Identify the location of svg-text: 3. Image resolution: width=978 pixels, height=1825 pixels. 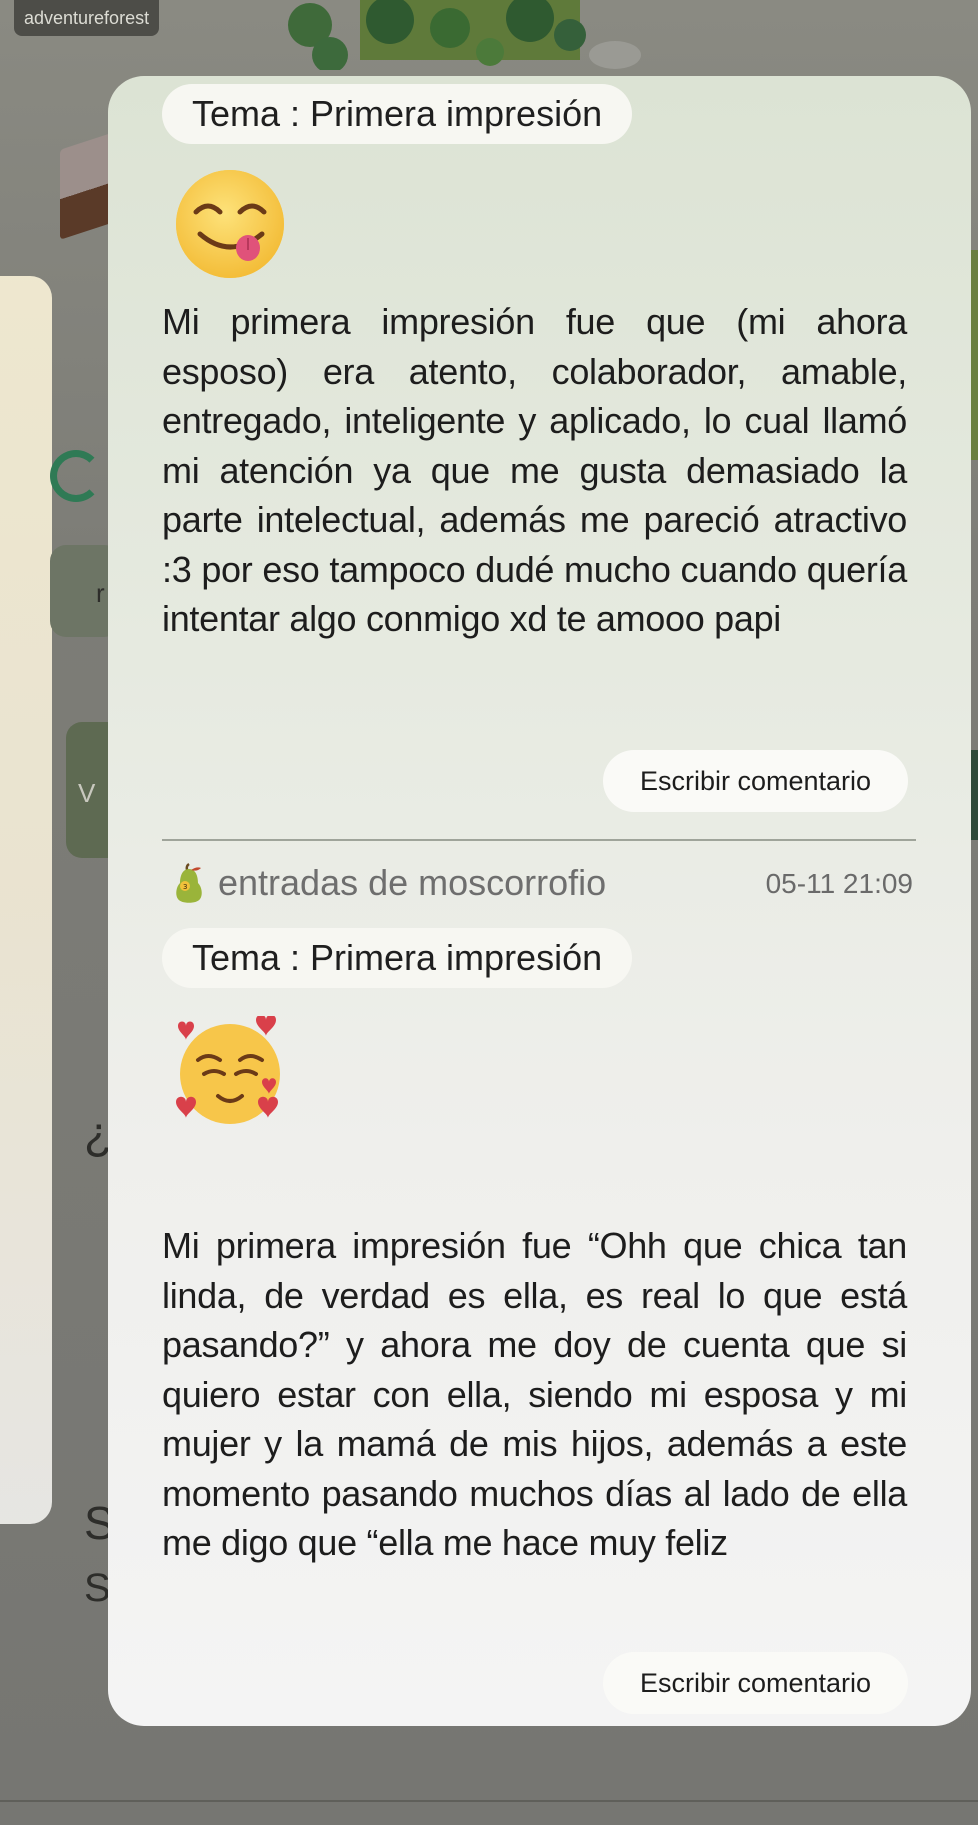
(185, 887).